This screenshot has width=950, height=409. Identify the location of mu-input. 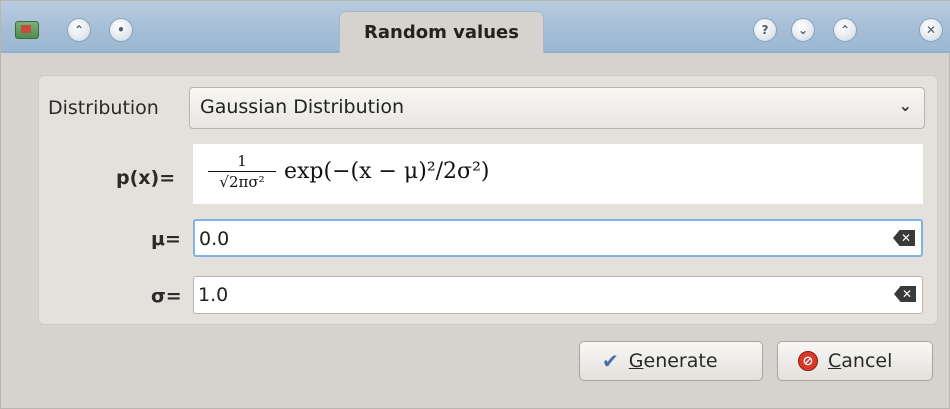
(529, 239).